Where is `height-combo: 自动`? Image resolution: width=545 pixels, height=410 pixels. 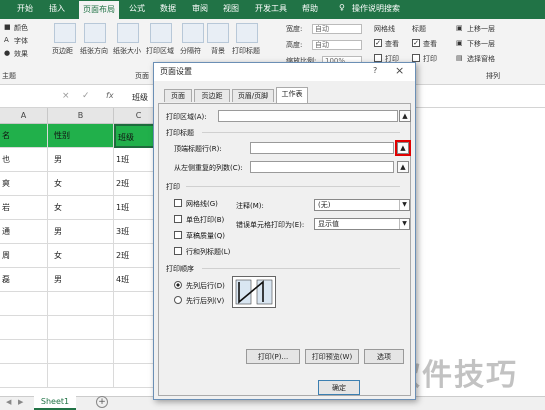
height-combo: 自动 is located at coordinates (337, 45).